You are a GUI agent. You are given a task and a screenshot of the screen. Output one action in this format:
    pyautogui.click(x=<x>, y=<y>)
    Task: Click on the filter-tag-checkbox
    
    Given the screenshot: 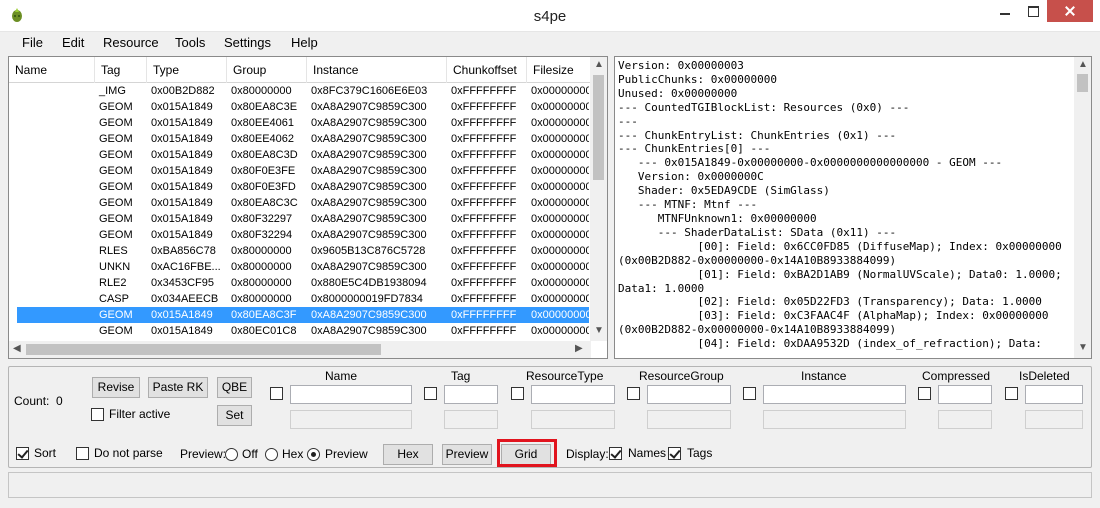 What is the action you would take?
    pyautogui.click(x=430, y=393)
    